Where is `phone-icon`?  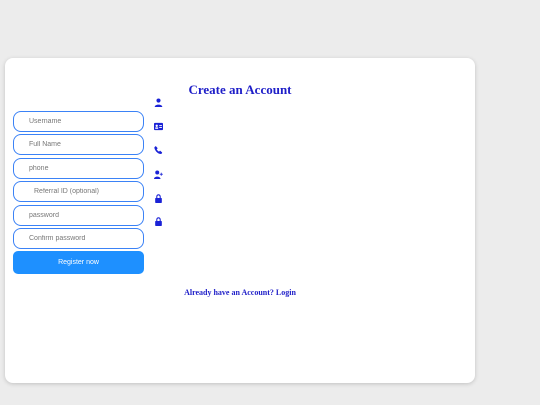 phone-icon is located at coordinates (158, 150).